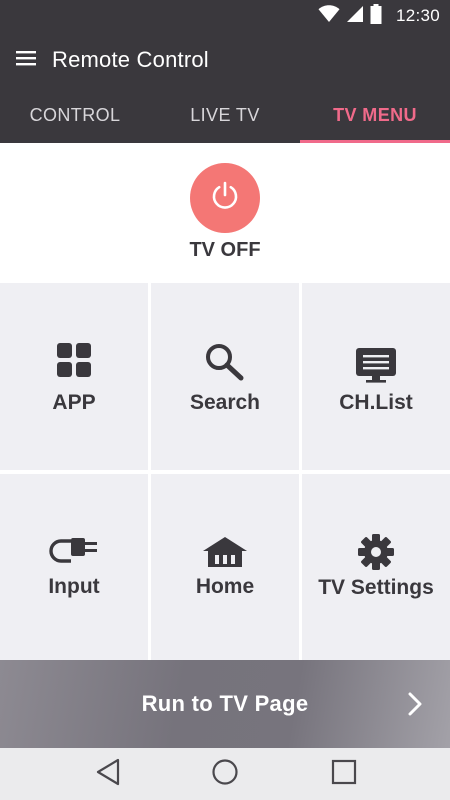 This screenshot has height=800, width=450. I want to click on channel-list-tile: CH.List, so click(376, 376).